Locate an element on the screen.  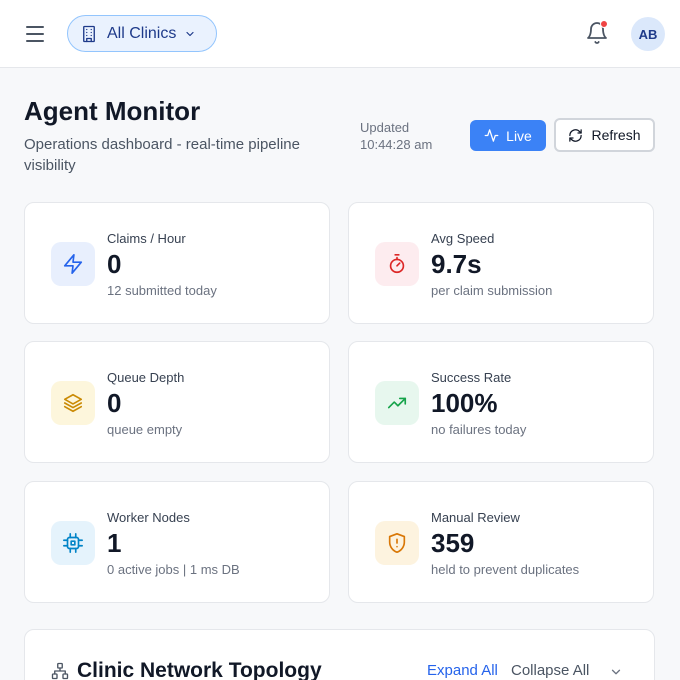
layers-icon is located at coordinates (73, 403).